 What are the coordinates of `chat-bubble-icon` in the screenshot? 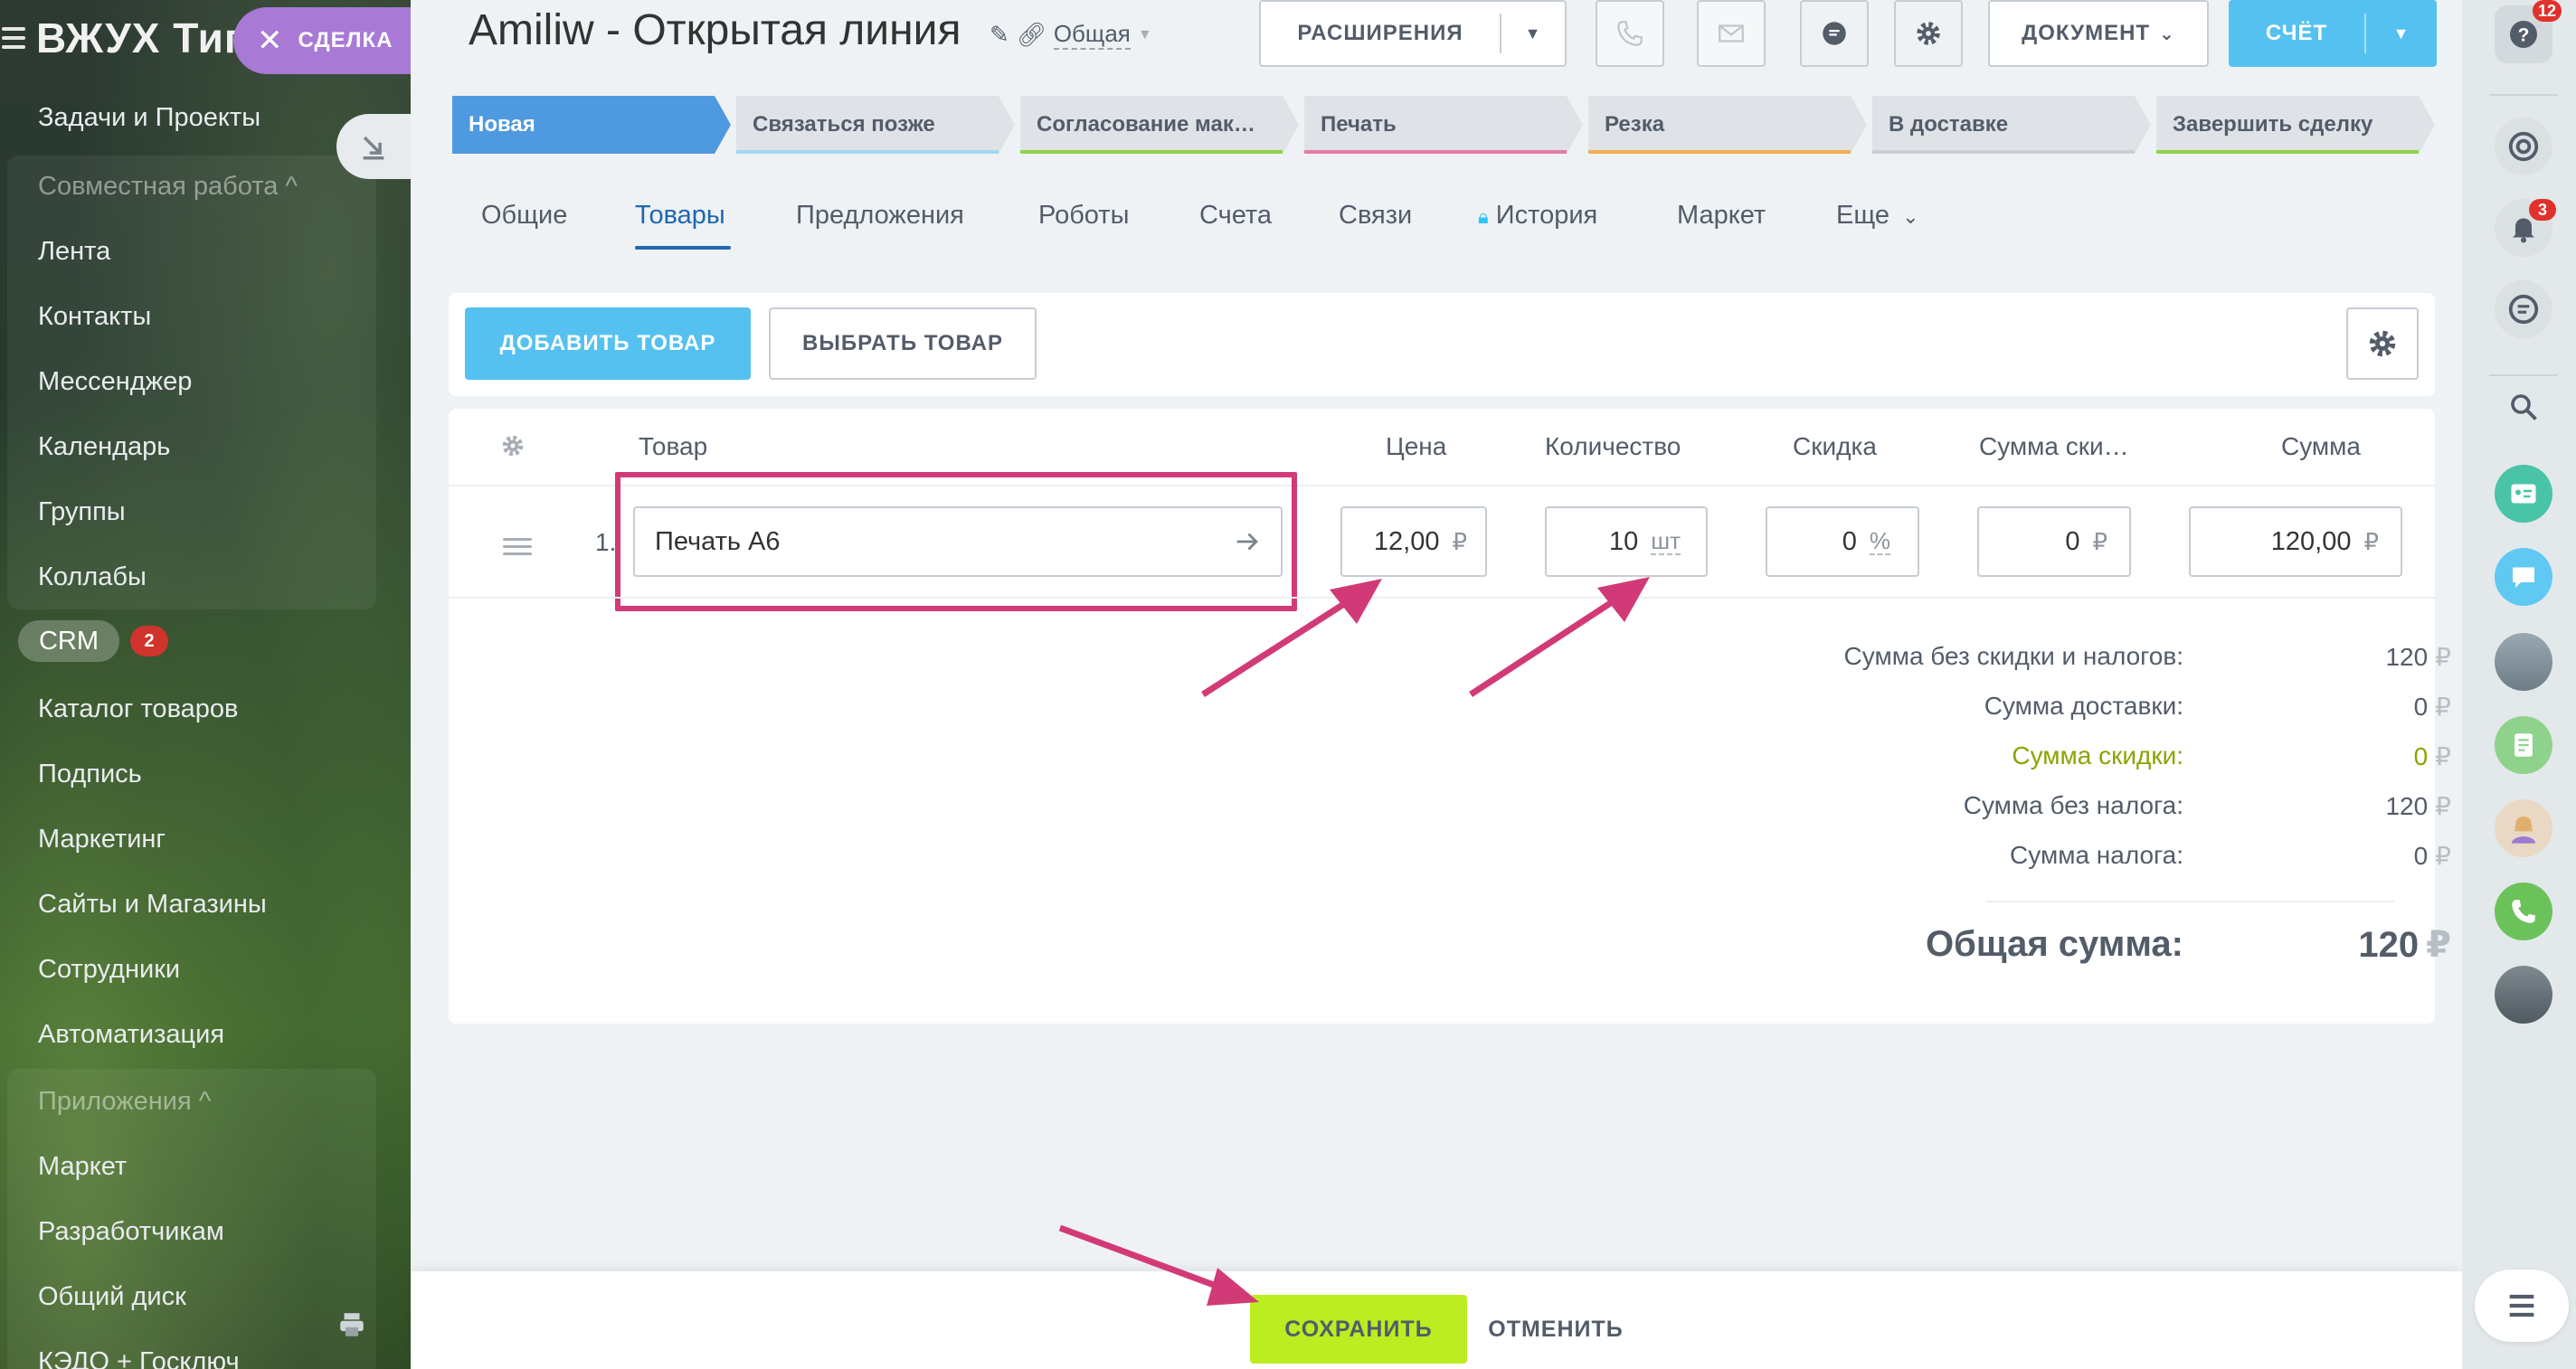 It's located at (2523, 577).